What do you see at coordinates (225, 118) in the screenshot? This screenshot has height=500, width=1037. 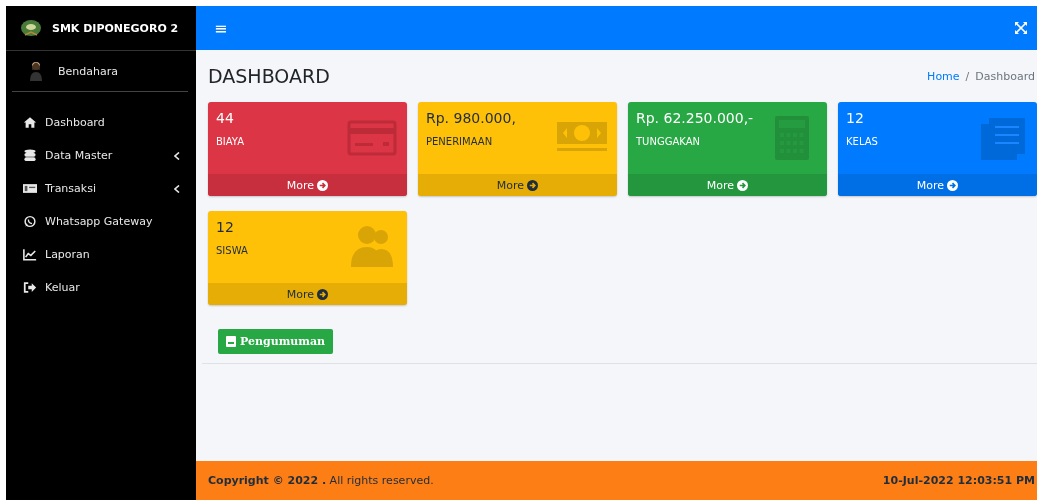 I see `stat-value: 44` at bounding box center [225, 118].